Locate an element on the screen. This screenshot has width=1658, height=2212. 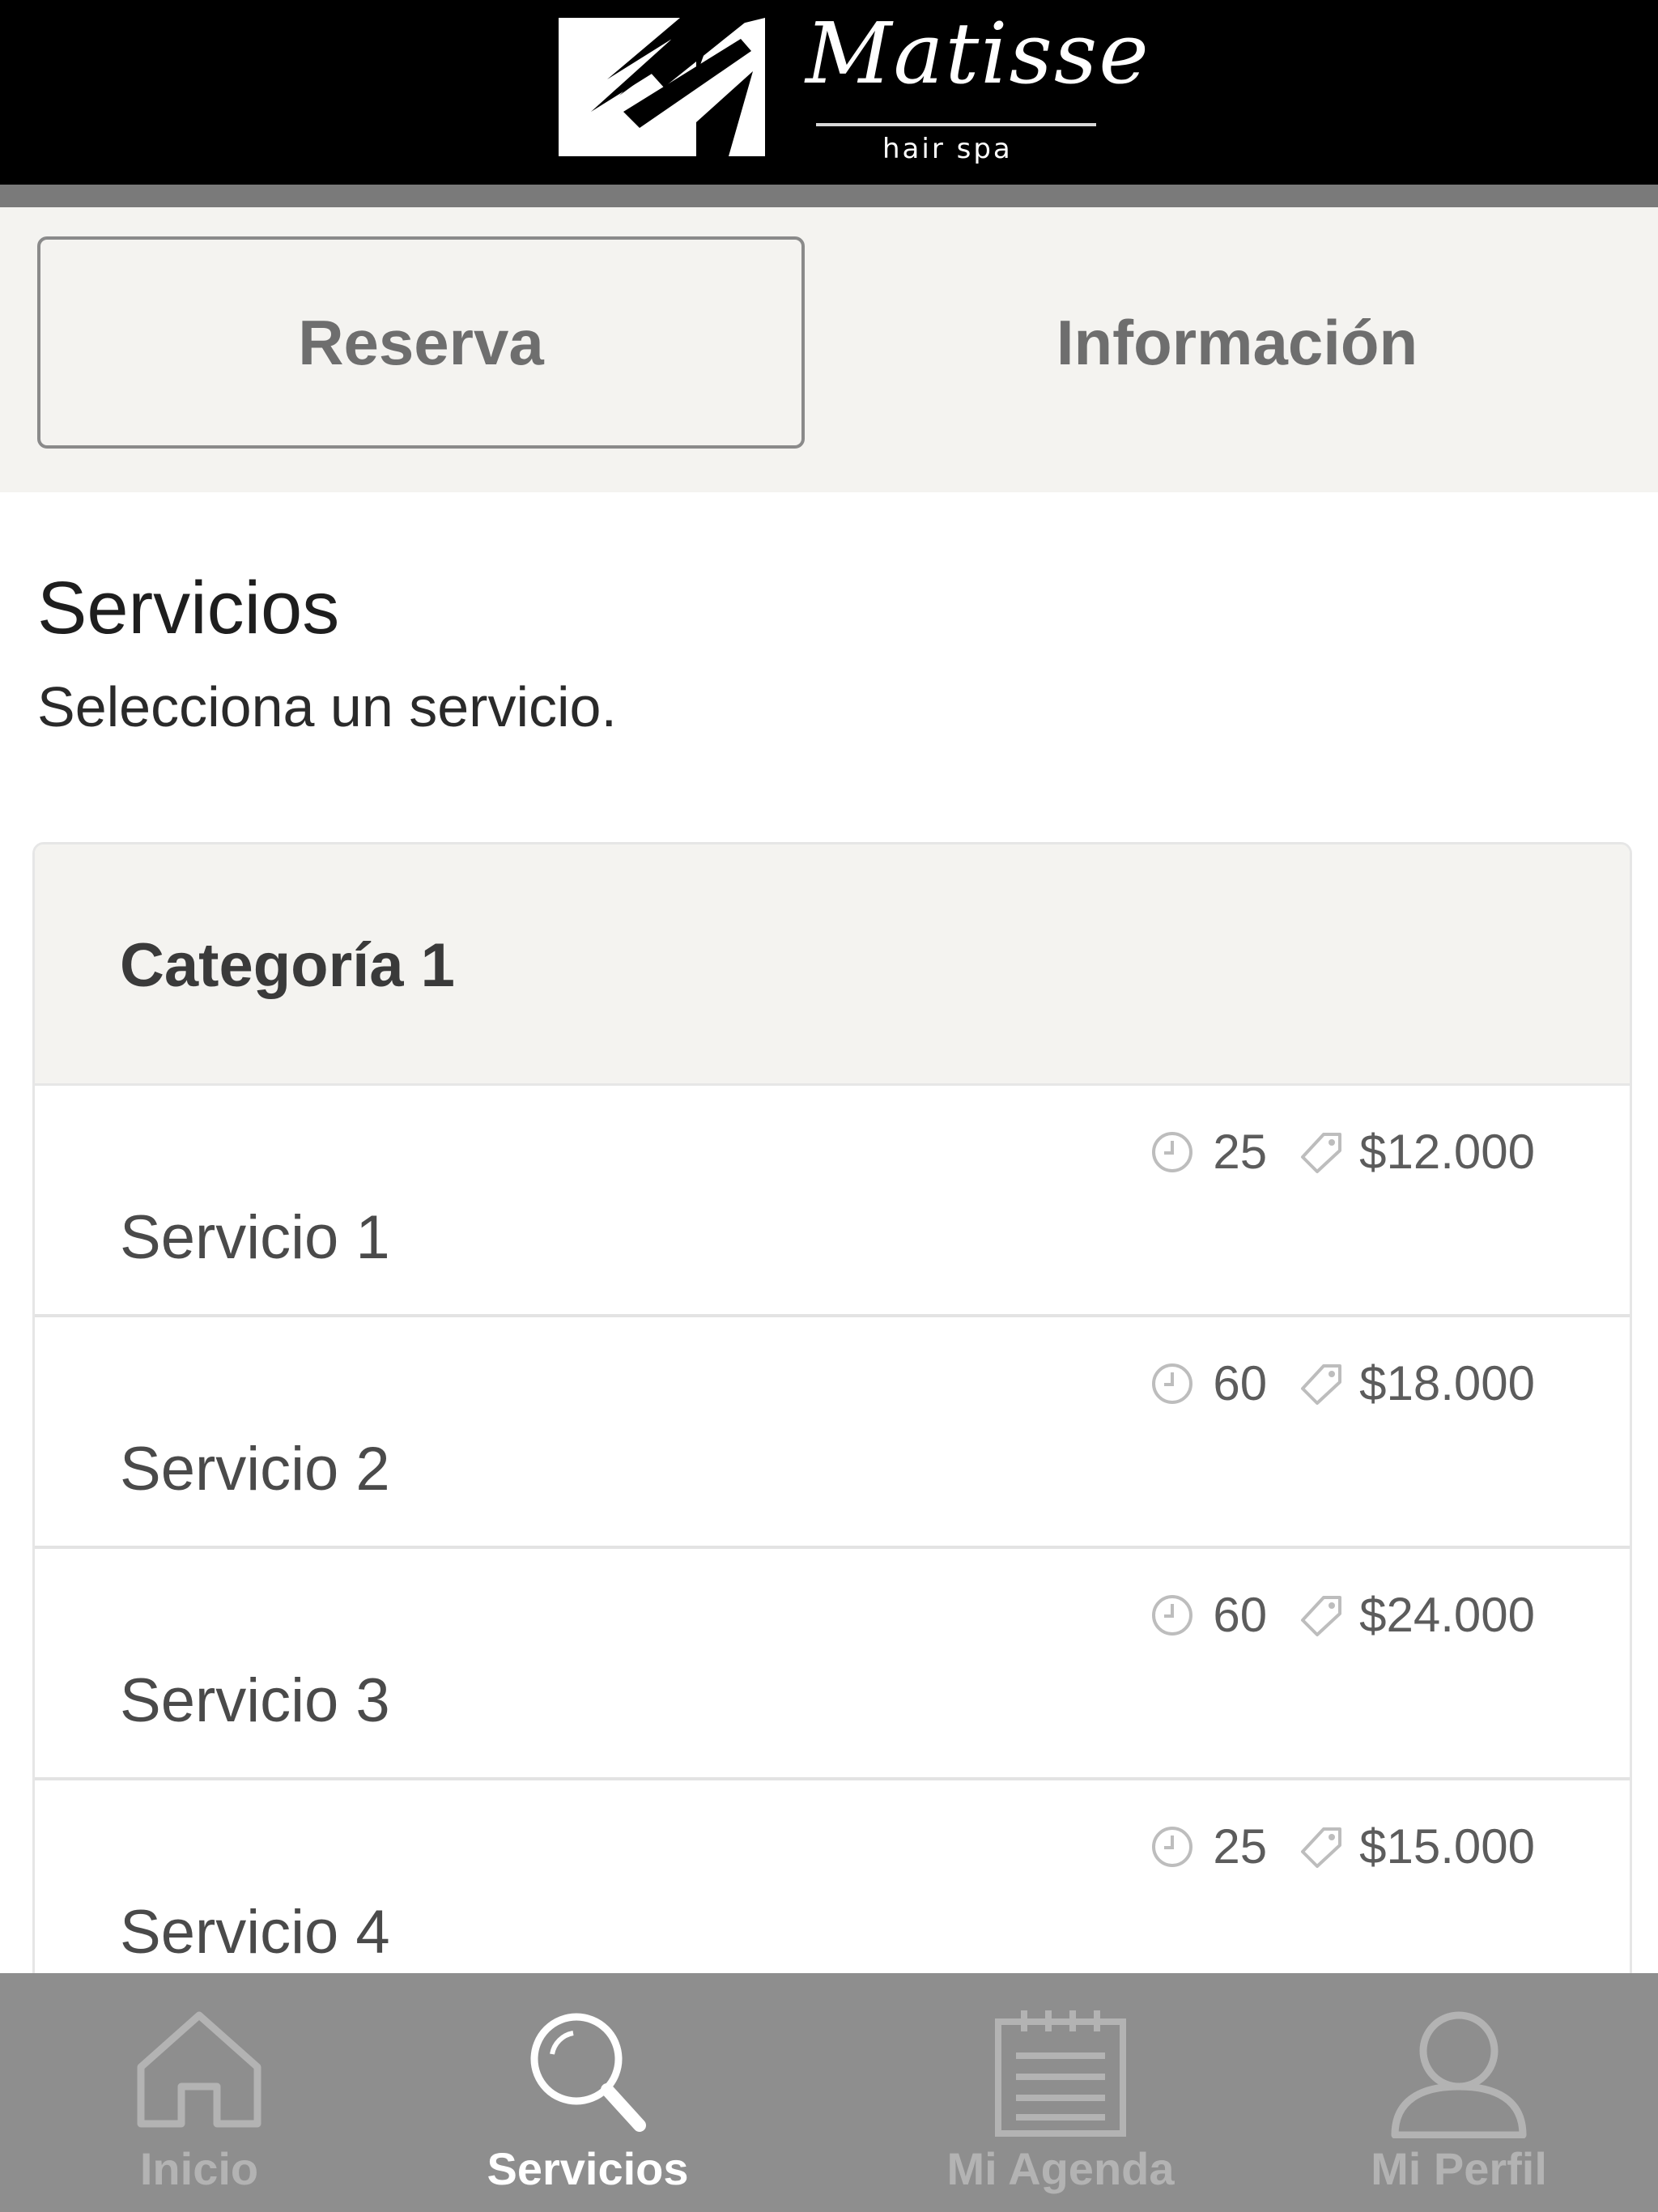
page-subtitle: Selecciona un servicio. is located at coordinates (327, 707).